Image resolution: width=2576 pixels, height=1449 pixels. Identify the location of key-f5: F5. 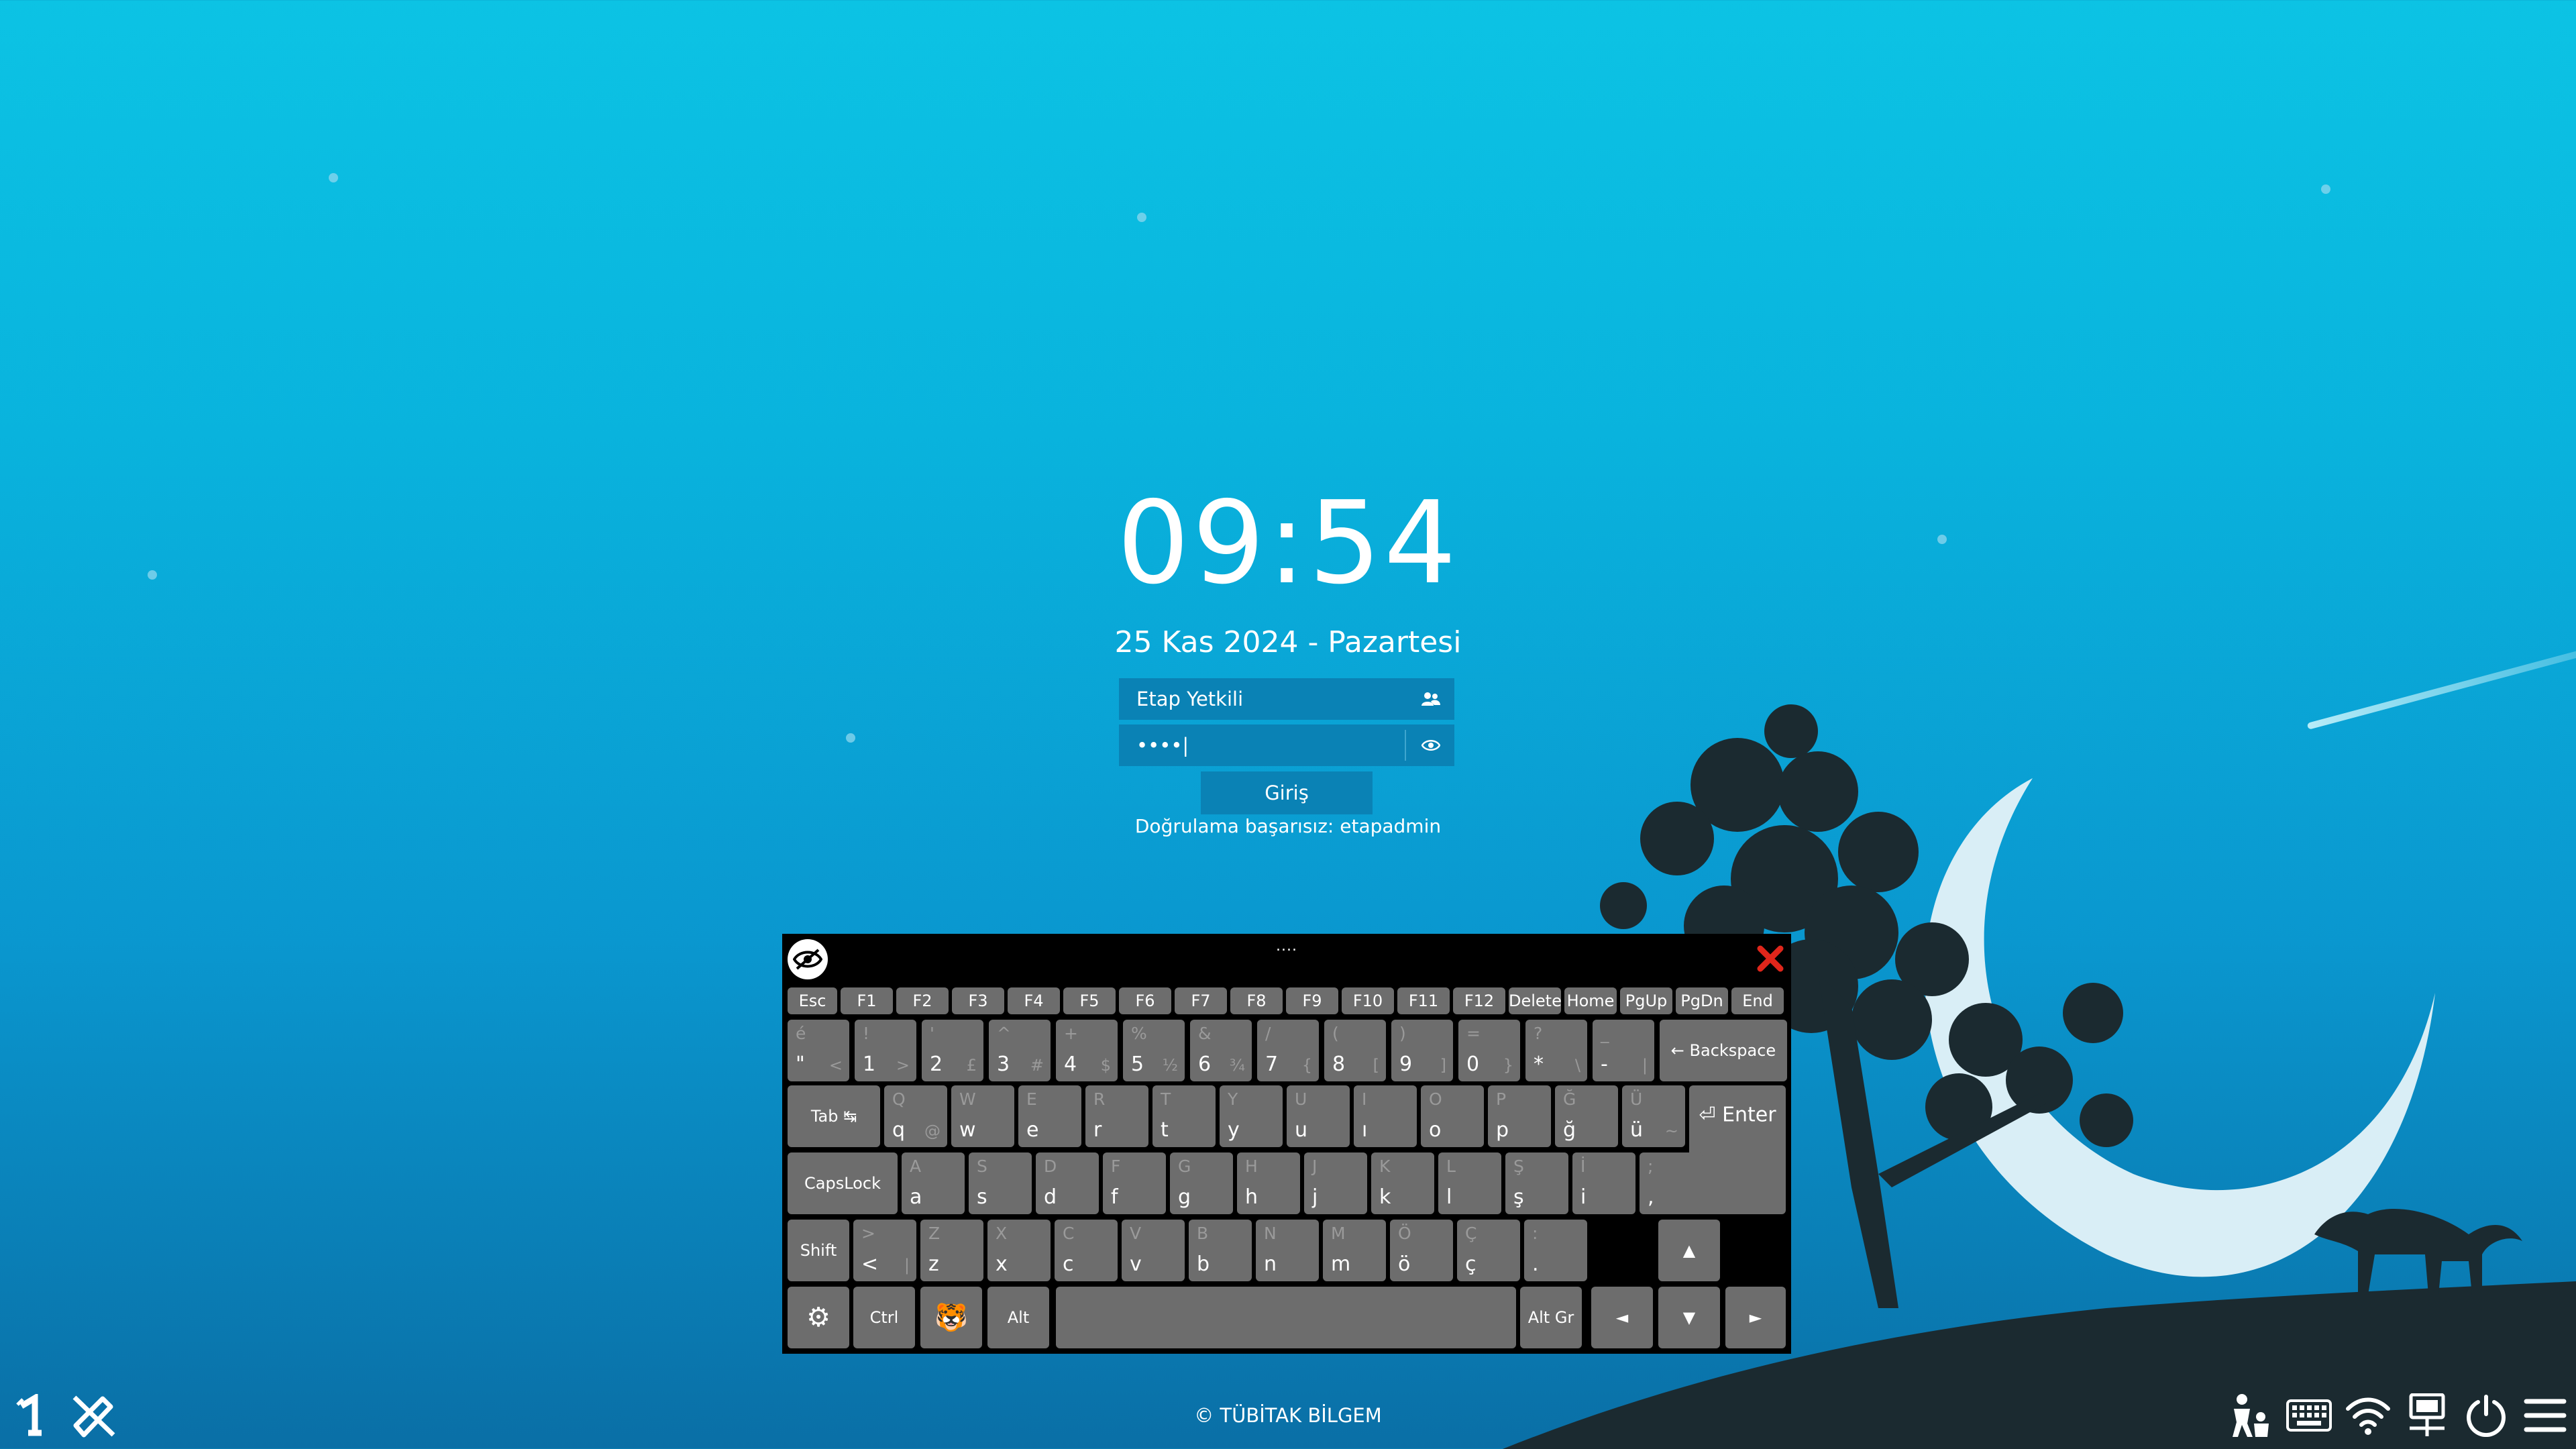
(1089, 1000).